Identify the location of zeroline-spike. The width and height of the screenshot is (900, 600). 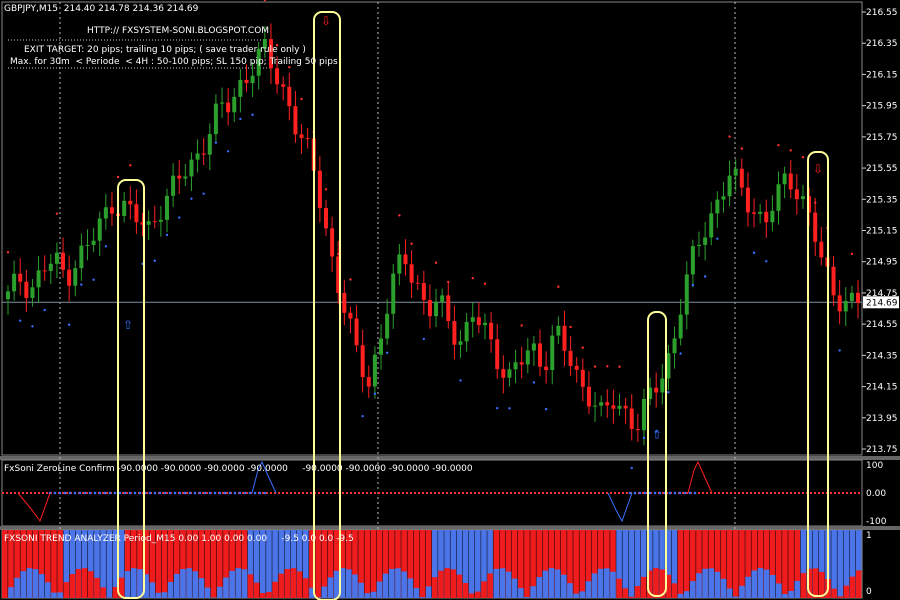
(34, 507).